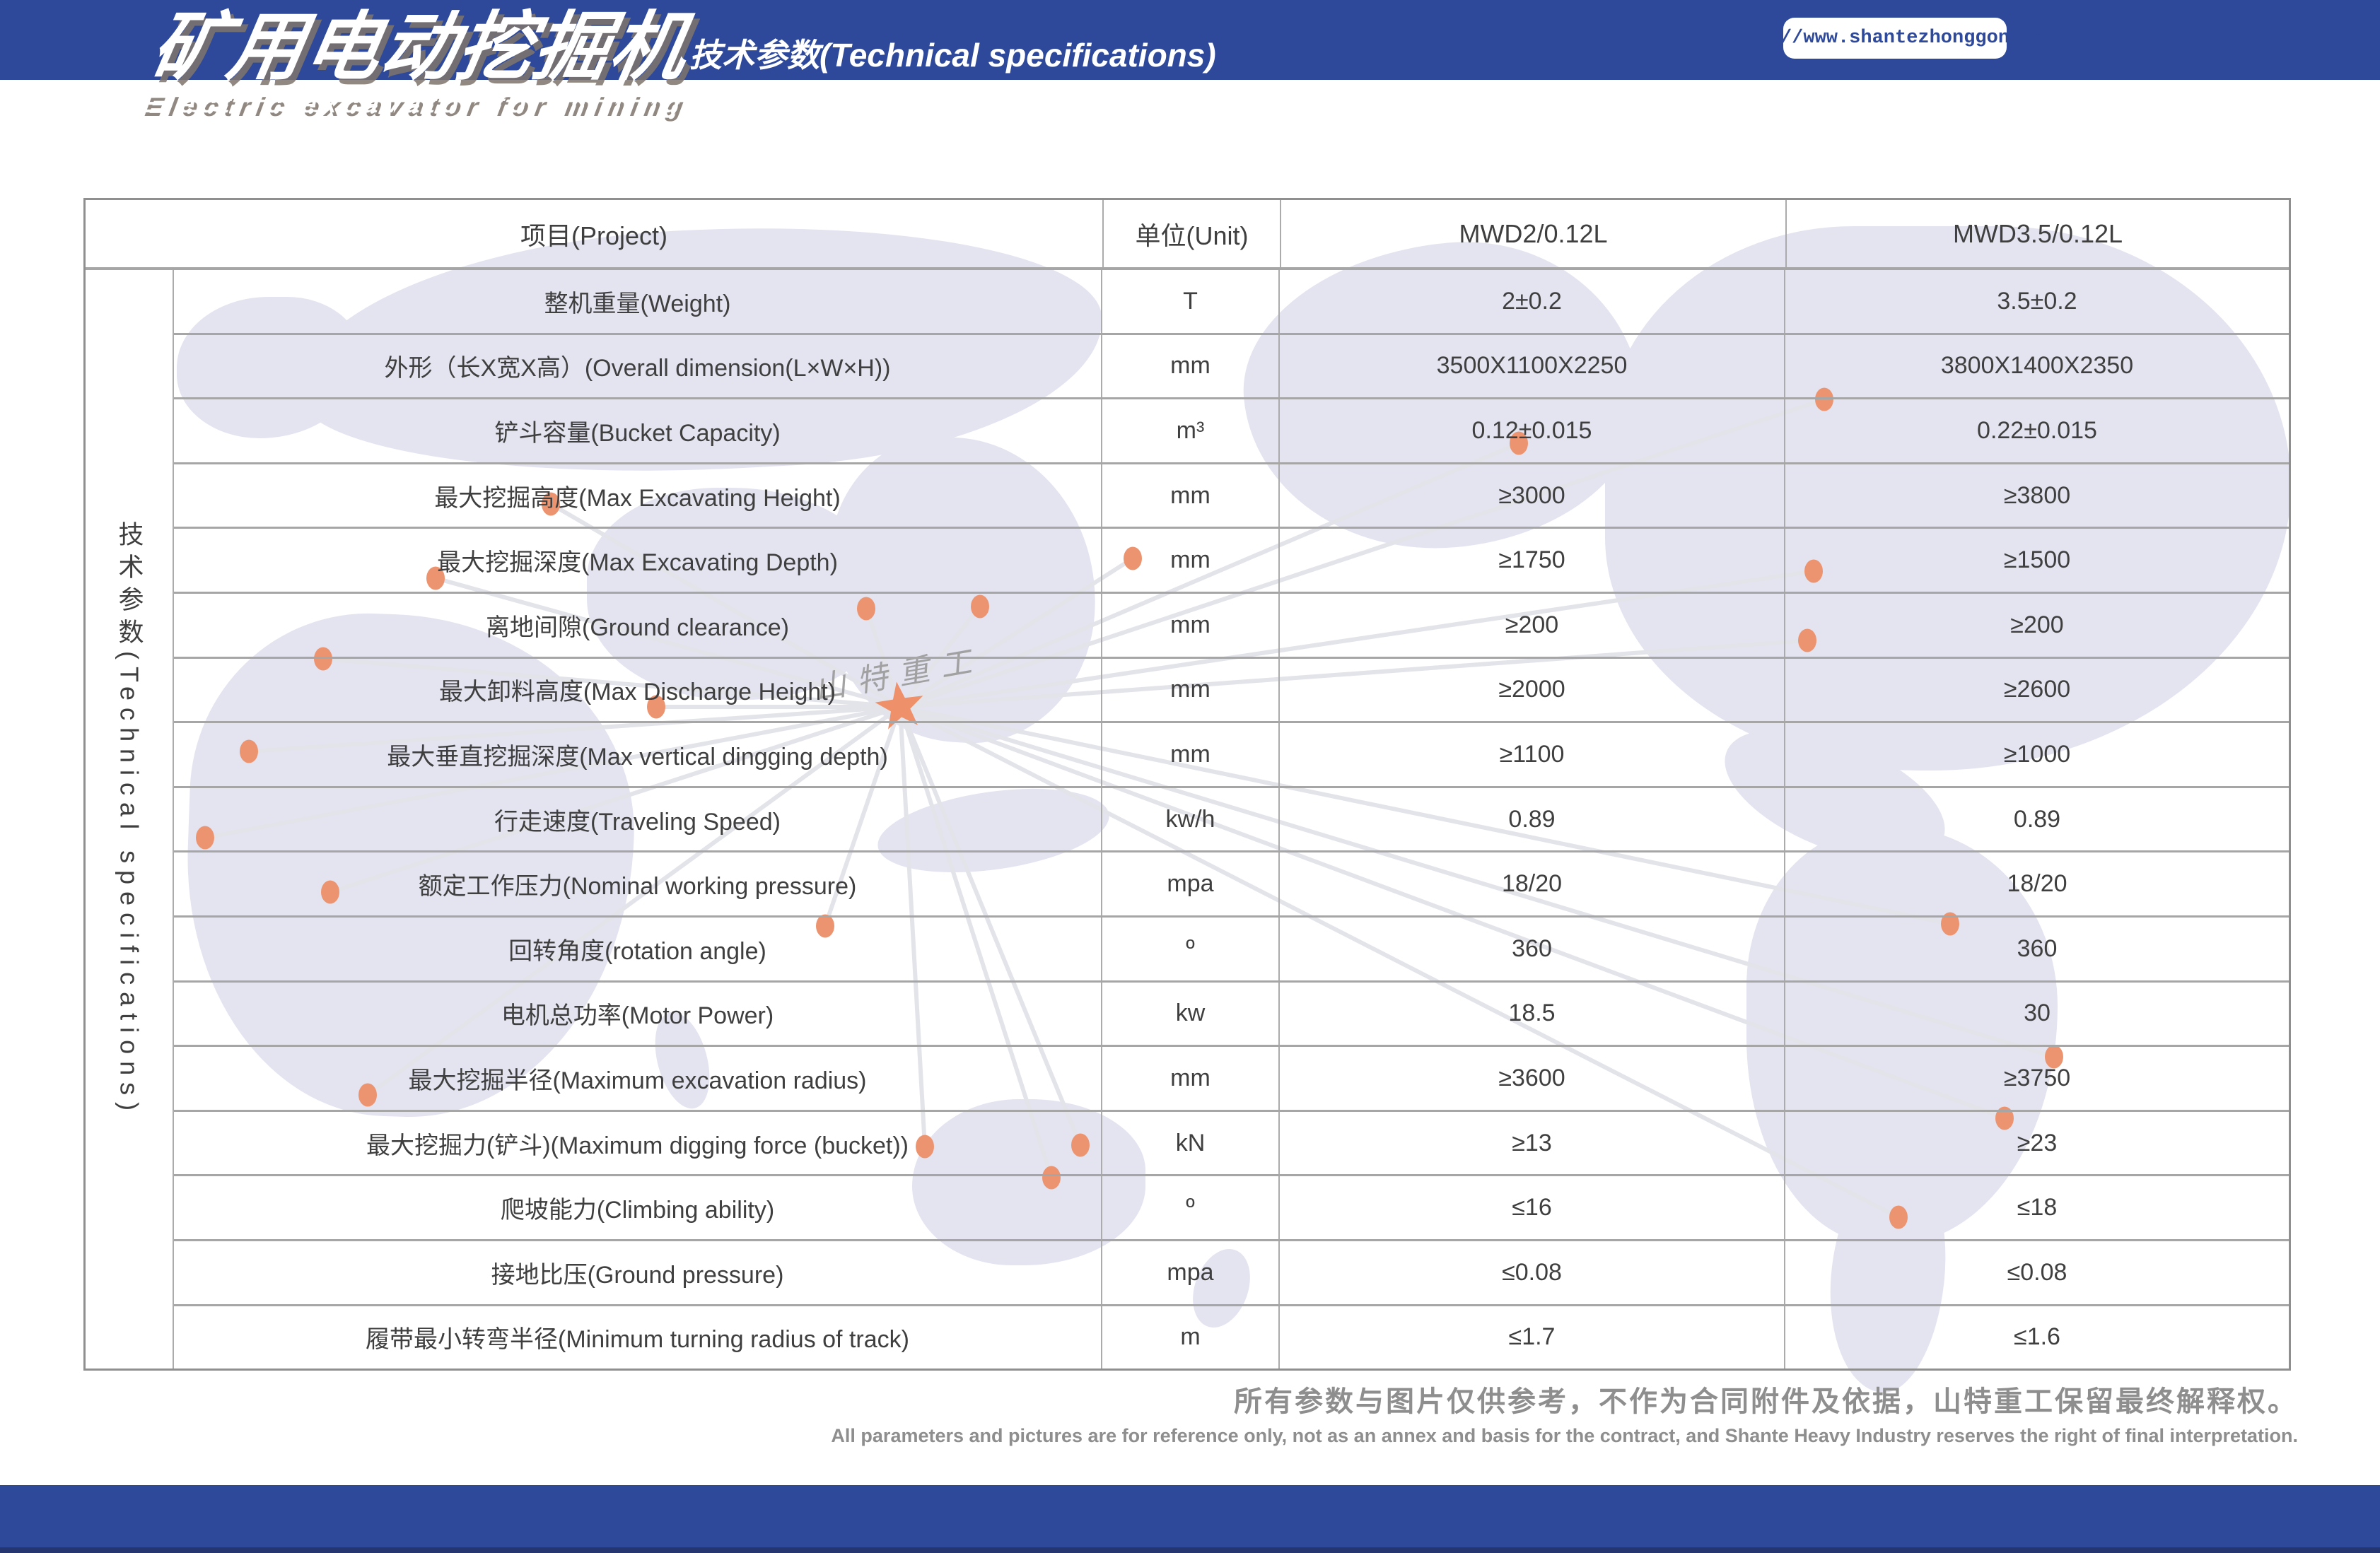 Image resolution: width=2380 pixels, height=1553 pixels. What do you see at coordinates (2038, 1143) in the screenshot?
I see `spec-value-mwd3-5: ≥23` at bounding box center [2038, 1143].